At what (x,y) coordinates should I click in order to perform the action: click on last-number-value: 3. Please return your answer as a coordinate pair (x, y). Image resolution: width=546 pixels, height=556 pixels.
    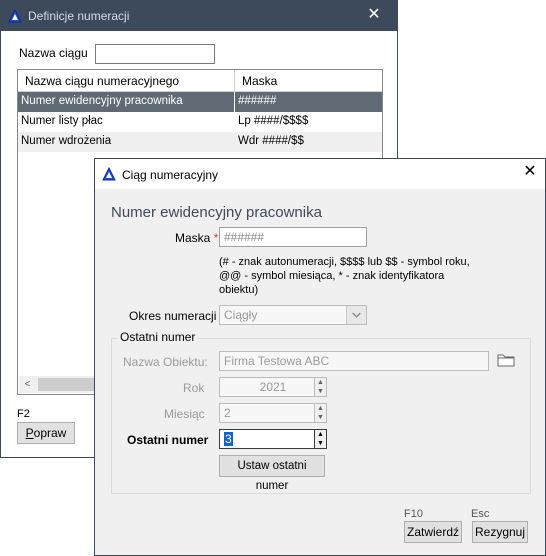
    Looking at the image, I should click on (228, 439).